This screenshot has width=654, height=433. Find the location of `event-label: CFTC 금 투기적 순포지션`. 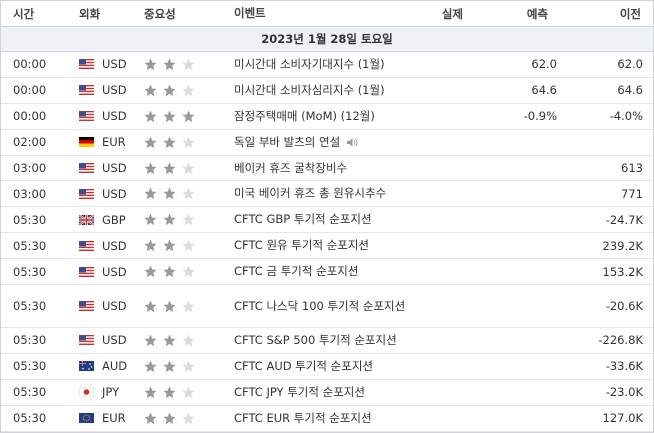

event-label: CFTC 금 투기적 순포지션 is located at coordinates (296, 271).